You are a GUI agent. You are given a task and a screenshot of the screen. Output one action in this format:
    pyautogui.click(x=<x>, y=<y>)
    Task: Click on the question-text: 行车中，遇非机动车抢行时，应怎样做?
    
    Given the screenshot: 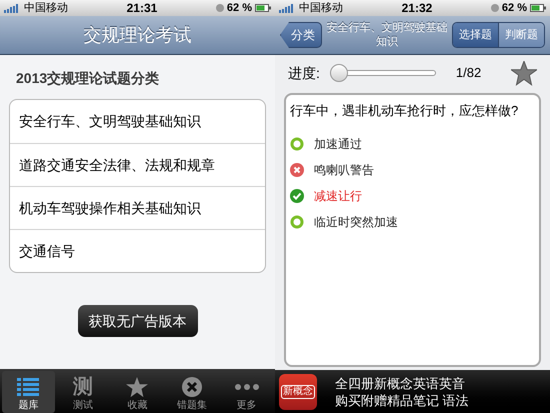 What is the action you would take?
    pyautogui.click(x=405, y=111)
    